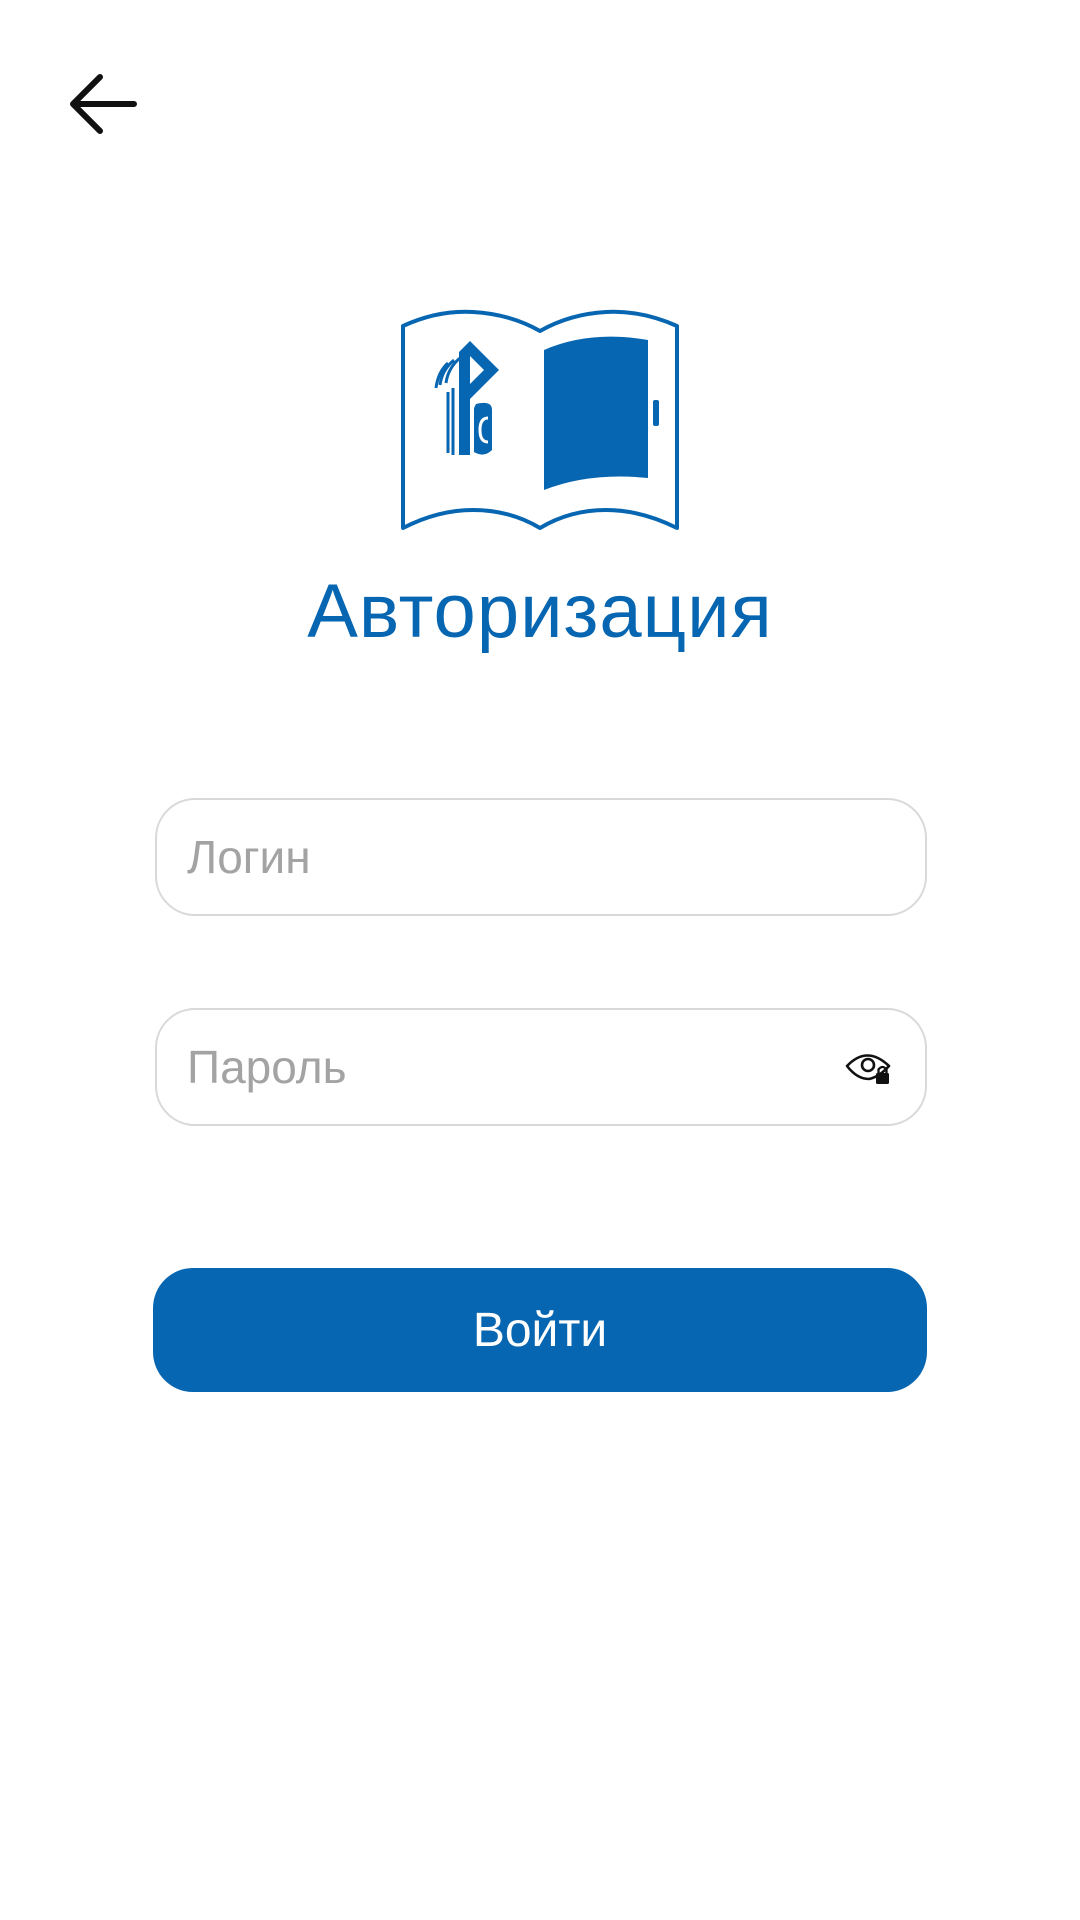 This screenshot has height=1920, width=1080. I want to click on login-field-container, so click(541, 857).